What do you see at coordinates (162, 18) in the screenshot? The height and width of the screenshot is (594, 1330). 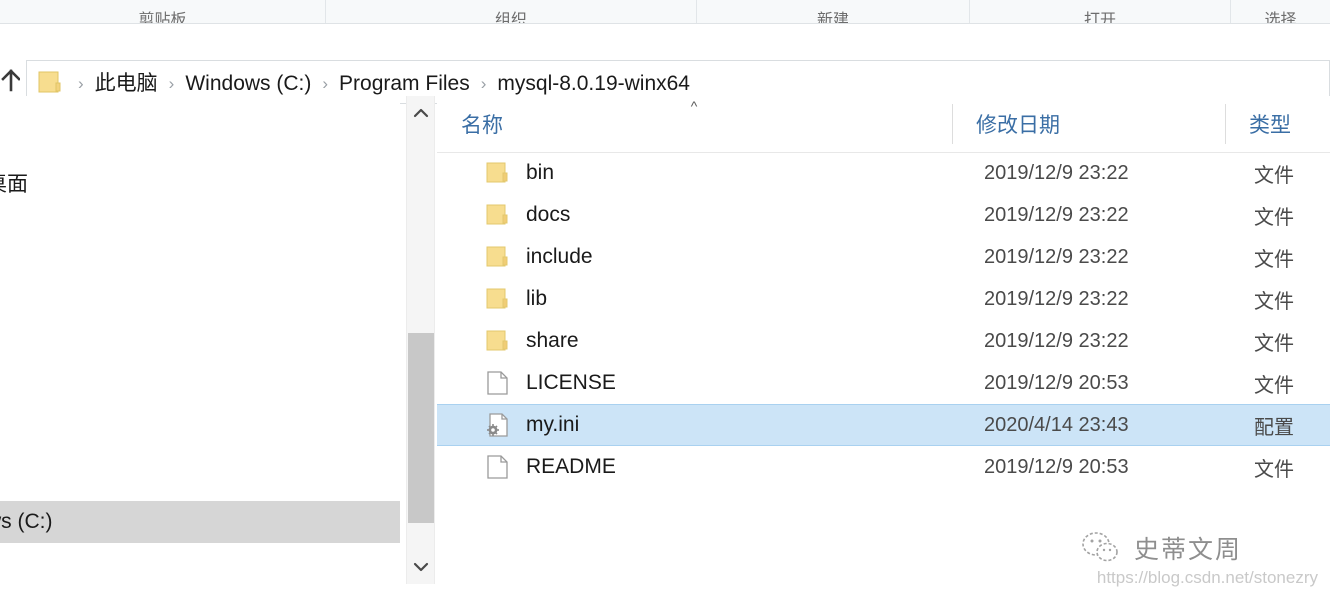 I see `ribbon-group-label: 剪贴板` at bounding box center [162, 18].